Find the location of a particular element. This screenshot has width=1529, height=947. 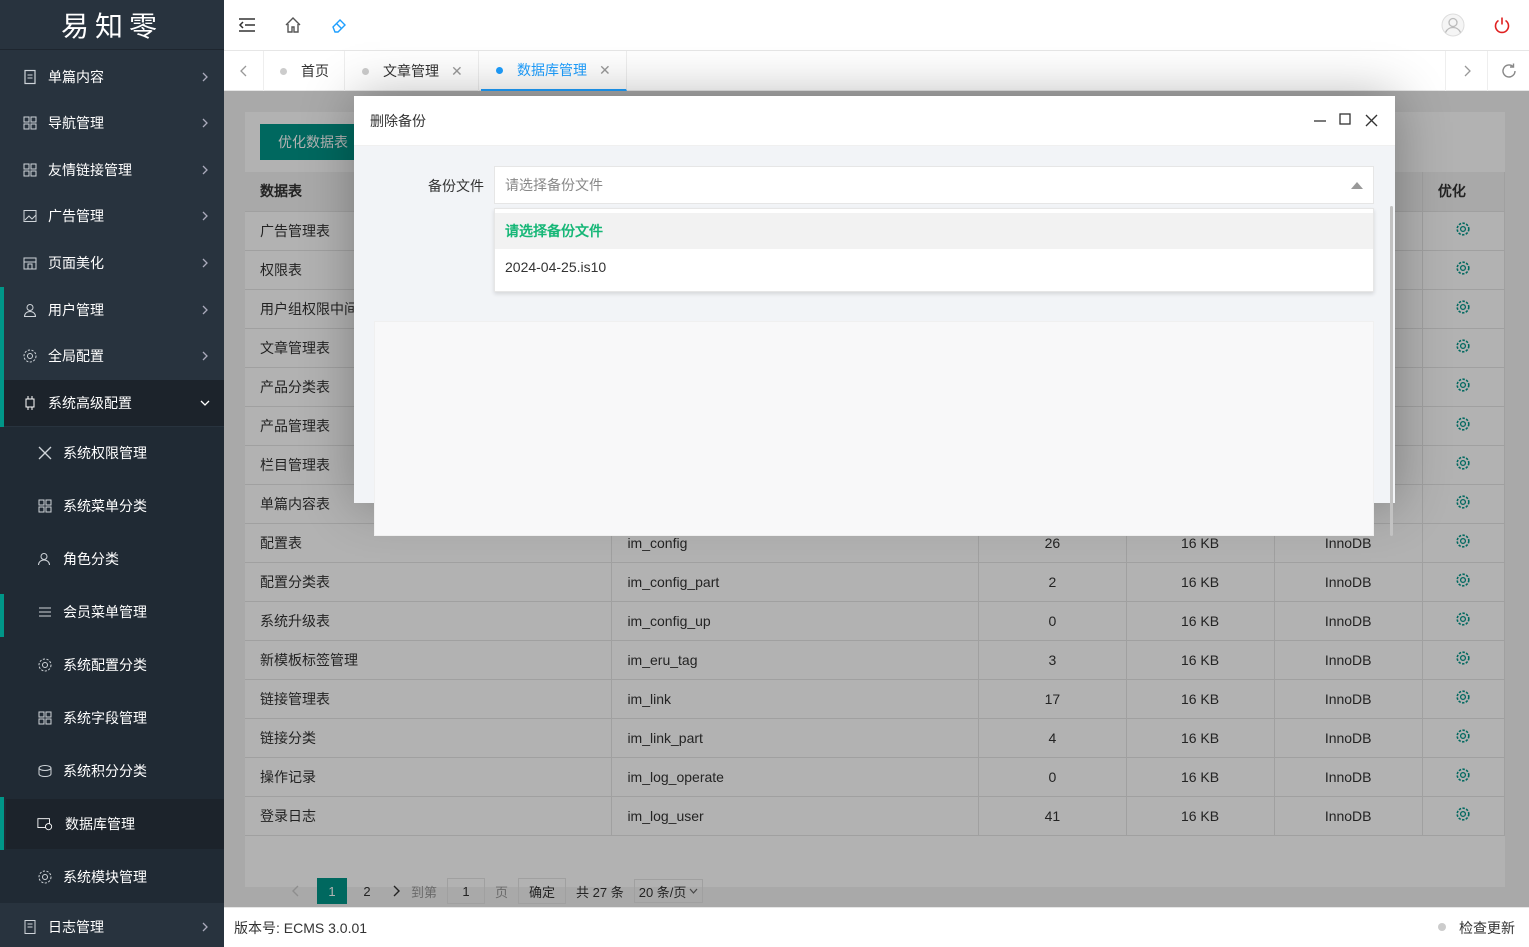

tabs-next-button is located at coordinates (1466, 71).